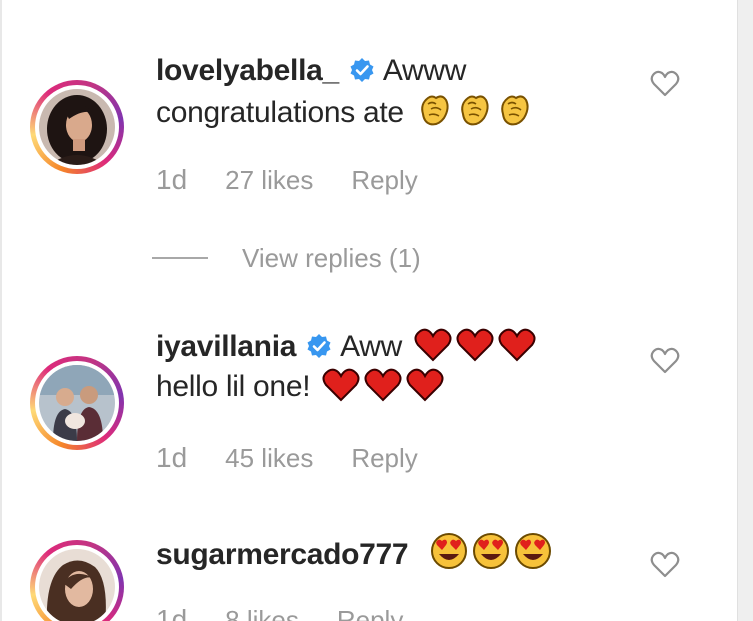 This screenshot has height=621, width=753. I want to click on likes-count: 27 likes, so click(269, 180).